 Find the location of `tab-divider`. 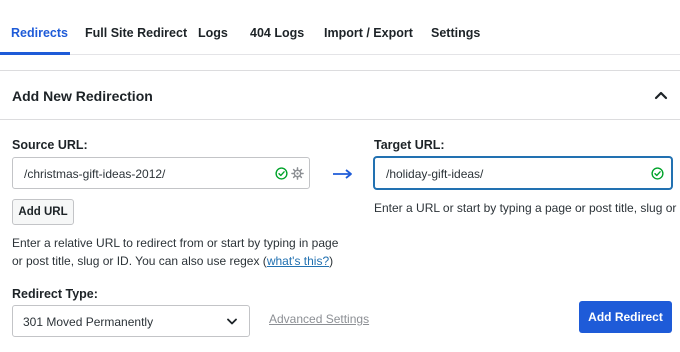

tab-divider is located at coordinates (340, 54).